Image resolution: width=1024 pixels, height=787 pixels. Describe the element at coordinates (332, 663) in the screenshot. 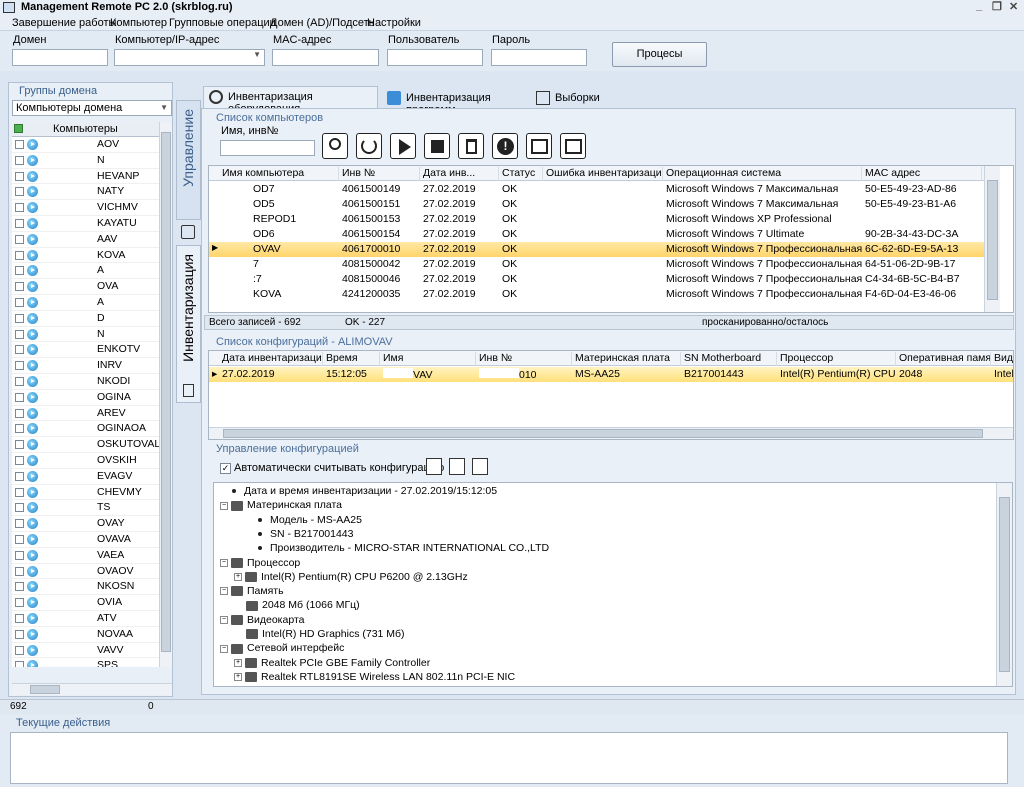

I see `tree-node: + Realtek PCIe GBE Family Controller` at that location.